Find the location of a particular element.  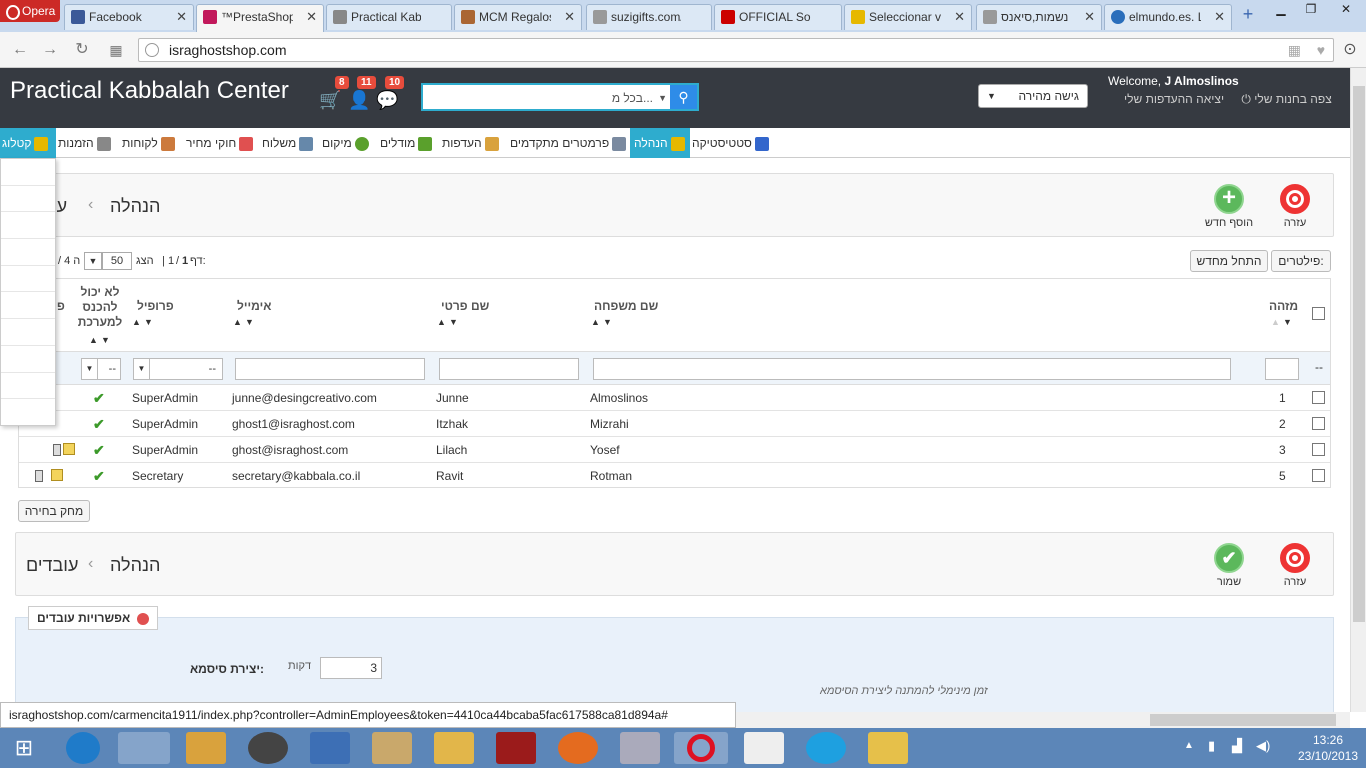

skype-icon is located at coordinates (826, 748).